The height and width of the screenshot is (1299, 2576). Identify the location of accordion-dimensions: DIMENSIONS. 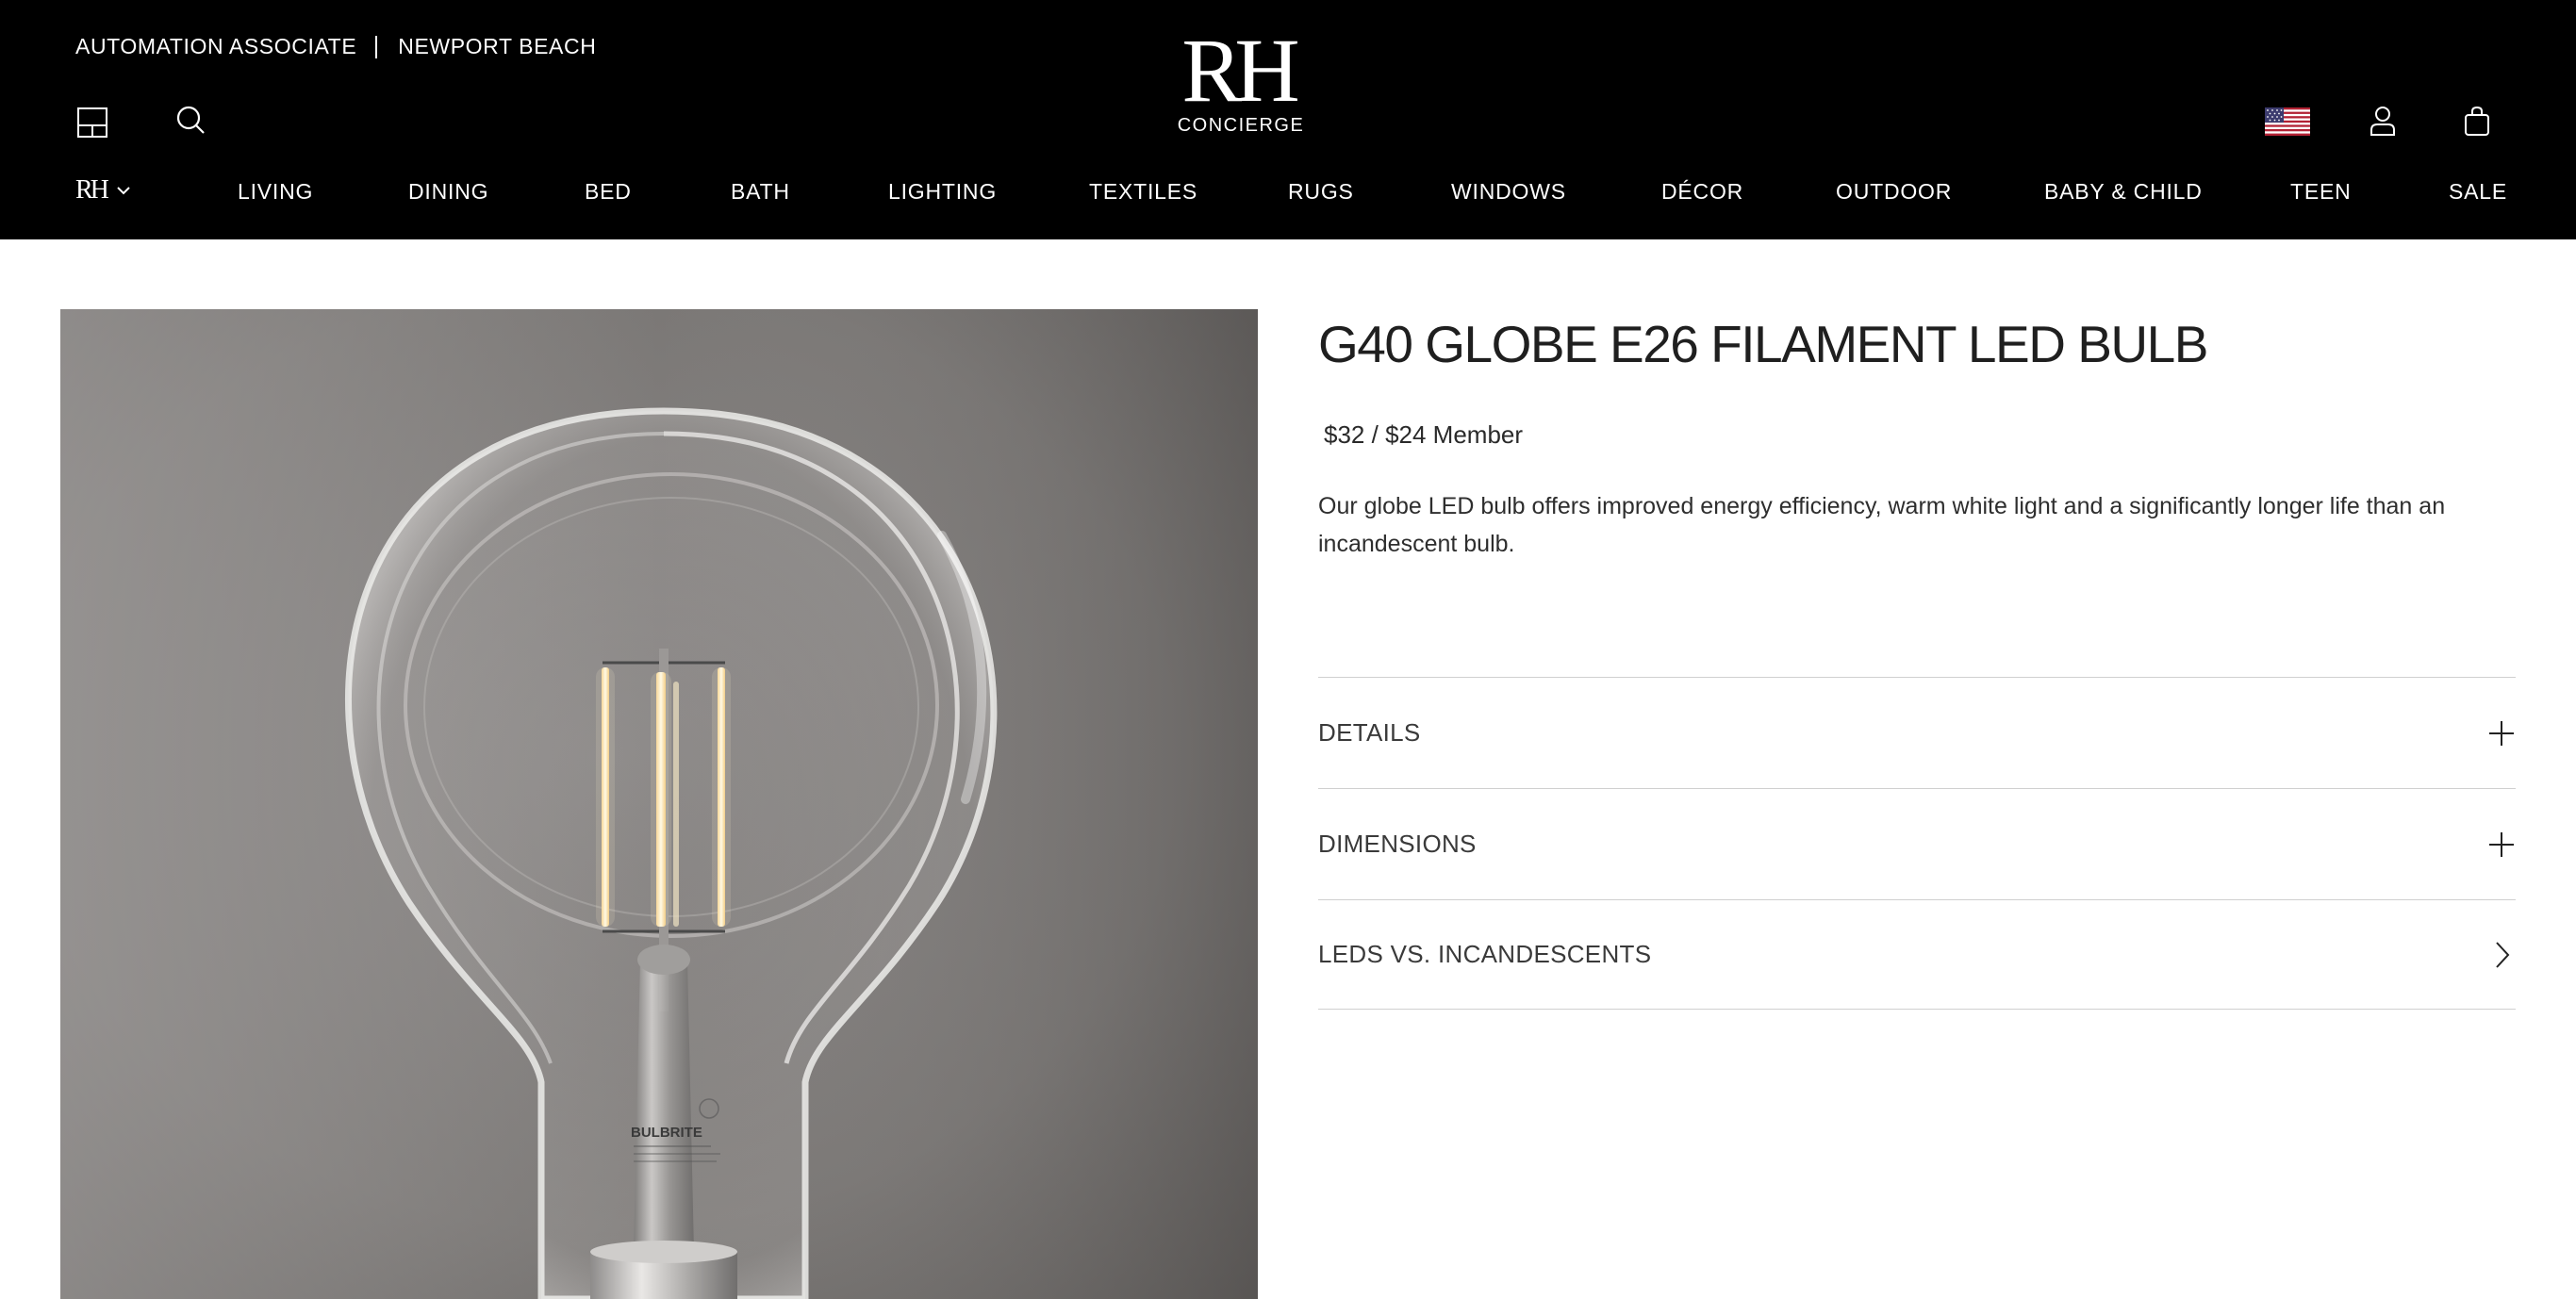
(1917, 843).